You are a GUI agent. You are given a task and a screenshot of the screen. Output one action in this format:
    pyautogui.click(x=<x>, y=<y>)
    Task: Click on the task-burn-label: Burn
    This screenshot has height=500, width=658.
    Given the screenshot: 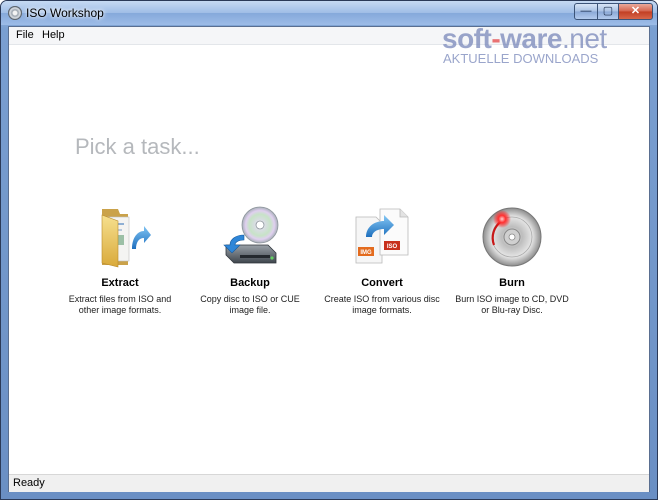 What is the action you would take?
    pyautogui.click(x=512, y=283)
    